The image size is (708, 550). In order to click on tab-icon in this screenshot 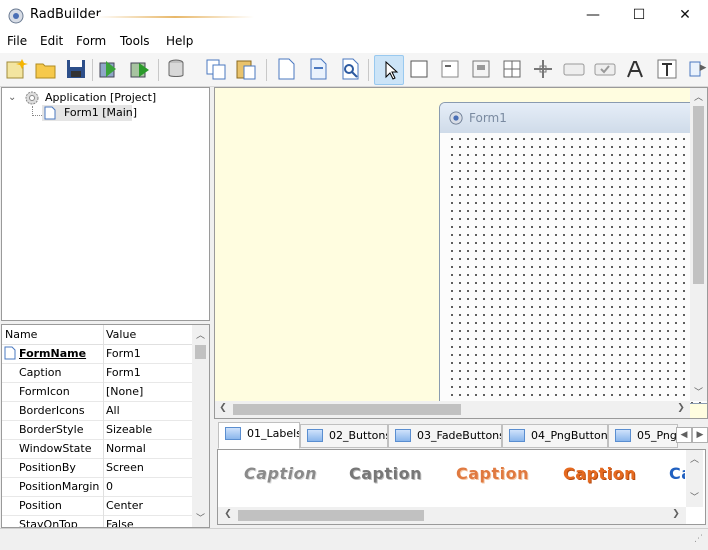, I will do `click(233, 433)`.